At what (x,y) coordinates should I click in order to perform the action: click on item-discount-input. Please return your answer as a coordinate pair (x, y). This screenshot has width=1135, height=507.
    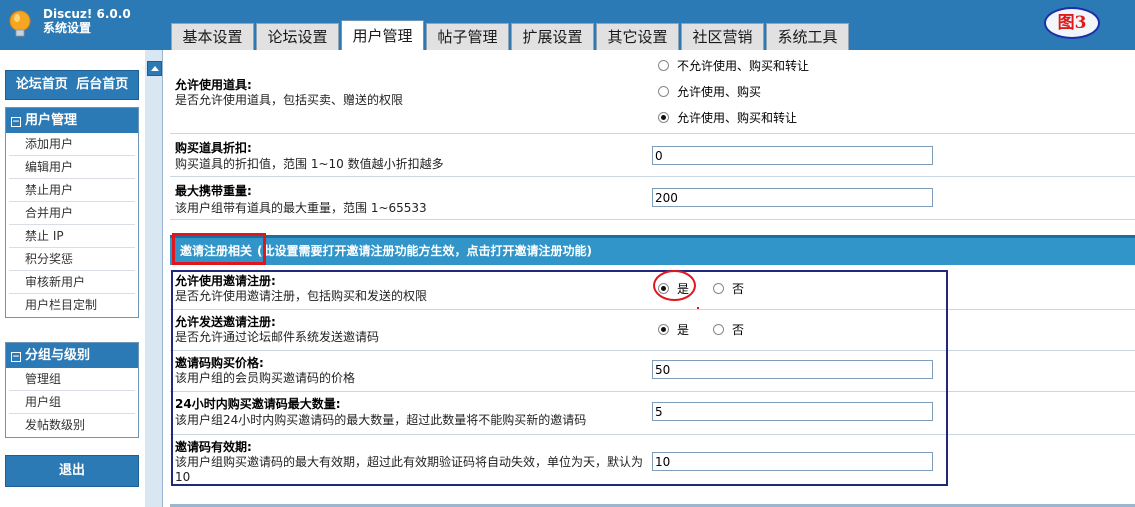
    Looking at the image, I should click on (792, 155).